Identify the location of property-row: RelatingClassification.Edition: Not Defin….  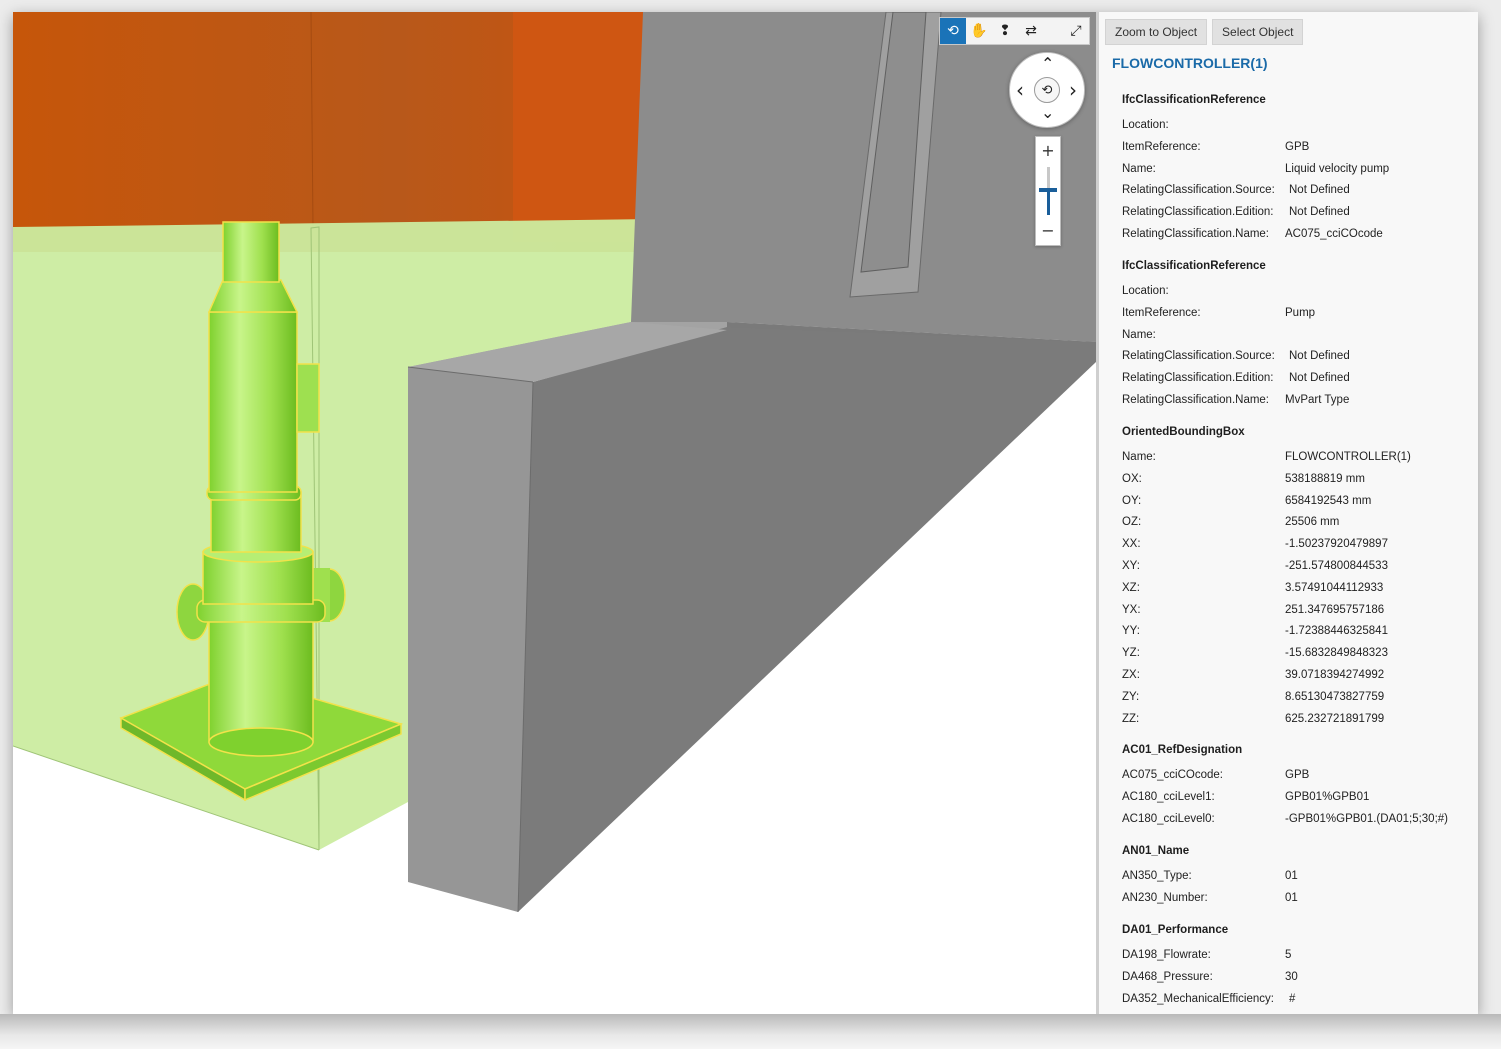
(1297, 215).